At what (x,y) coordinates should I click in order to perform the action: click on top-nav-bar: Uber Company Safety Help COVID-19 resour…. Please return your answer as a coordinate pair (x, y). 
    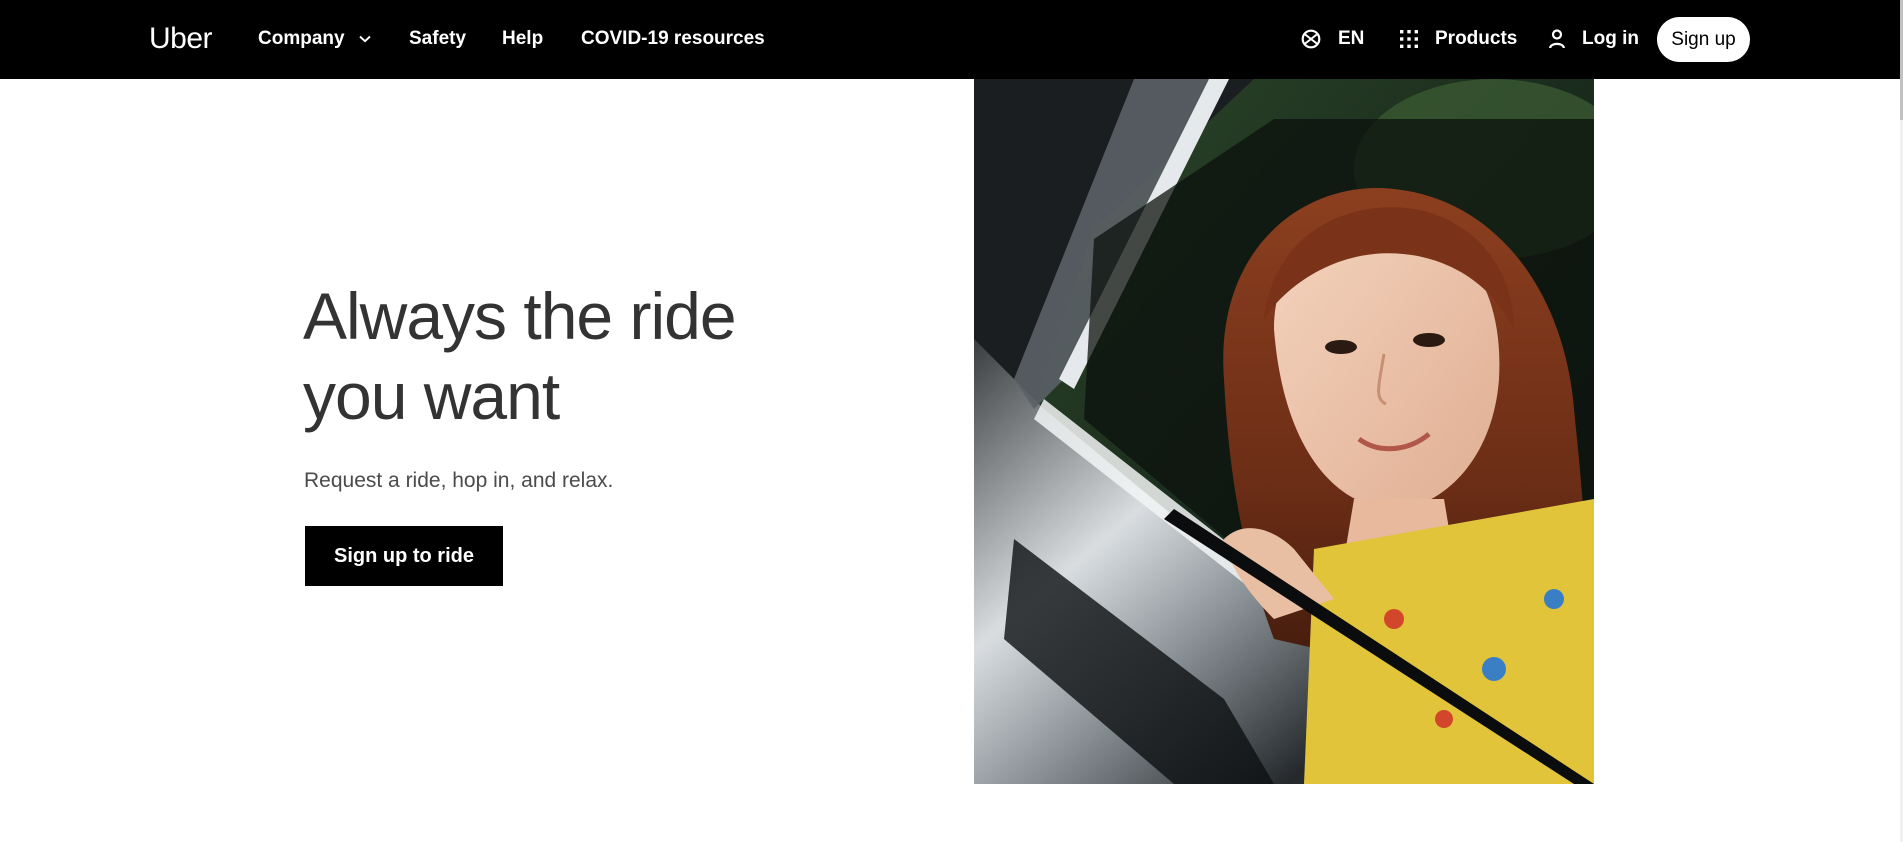
    Looking at the image, I should click on (950, 39).